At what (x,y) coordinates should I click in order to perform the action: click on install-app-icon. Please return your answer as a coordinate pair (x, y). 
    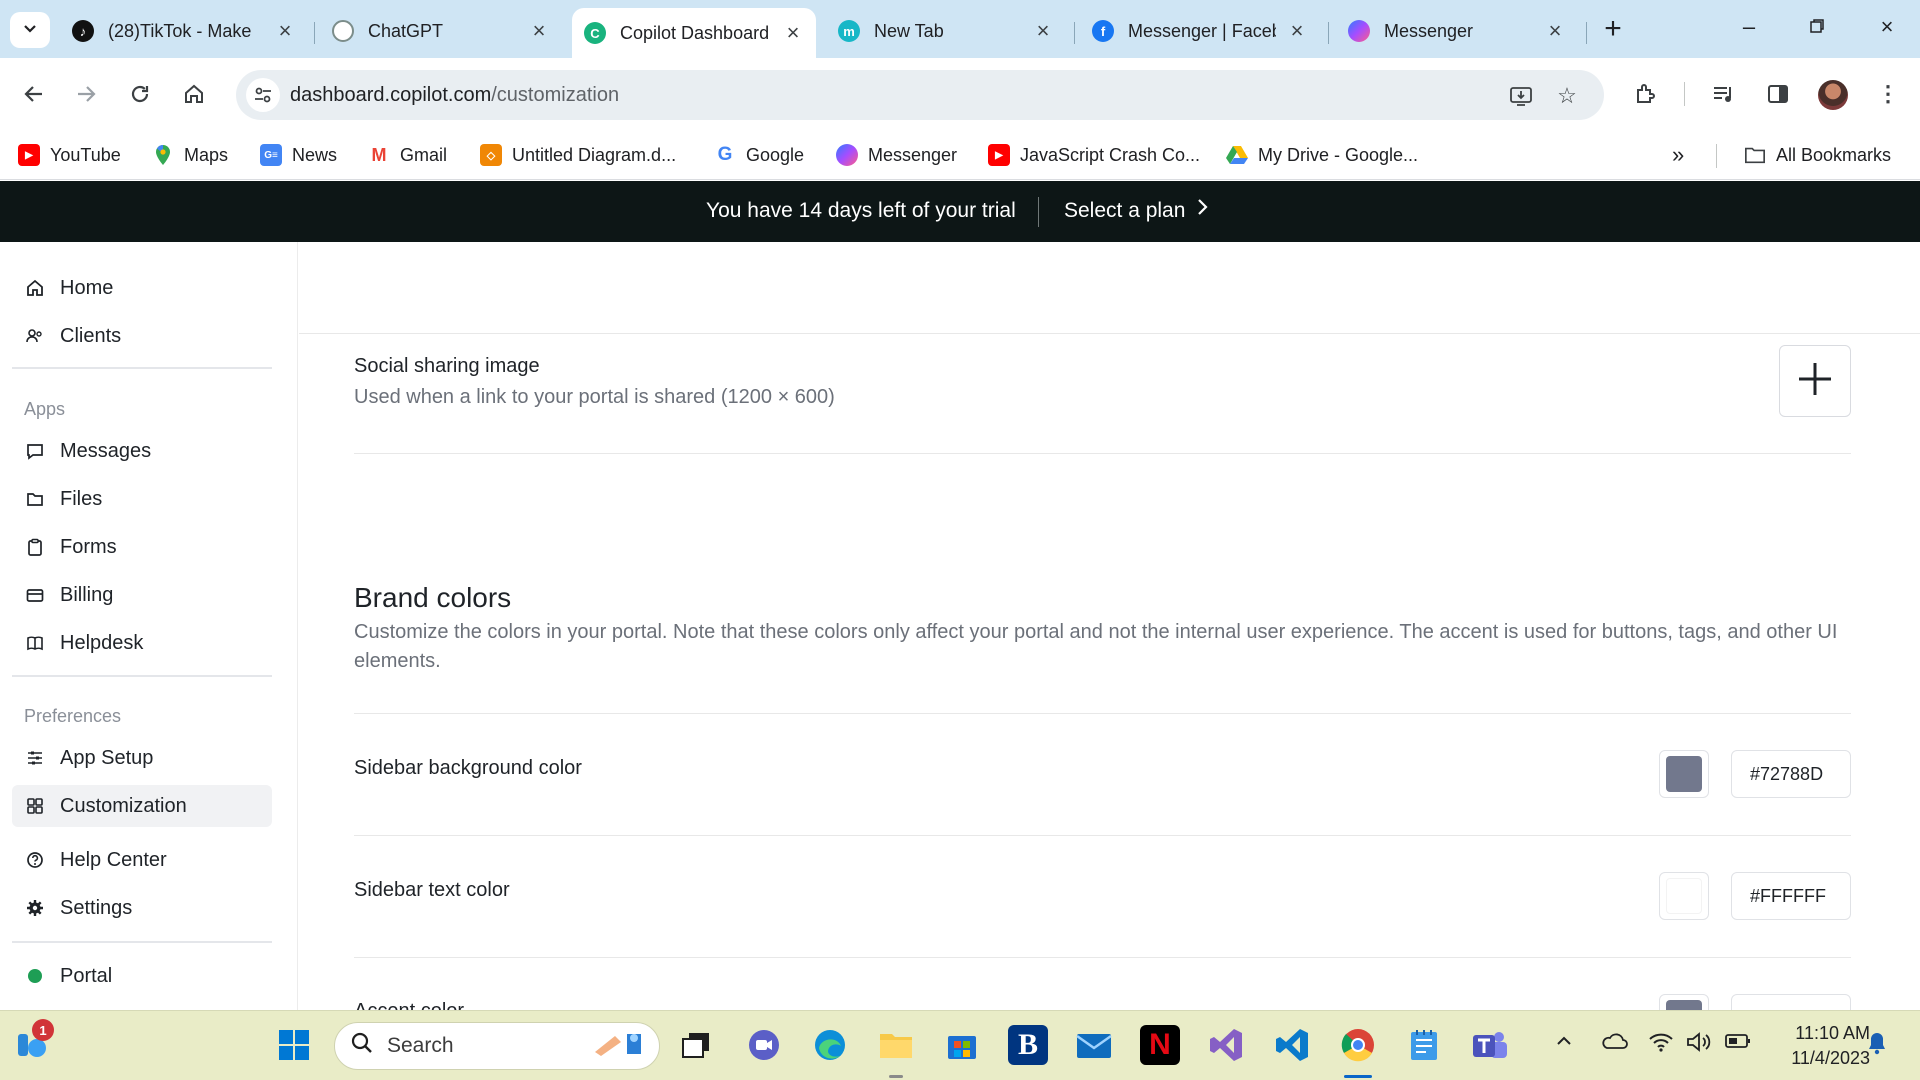
    Looking at the image, I should click on (1521, 96).